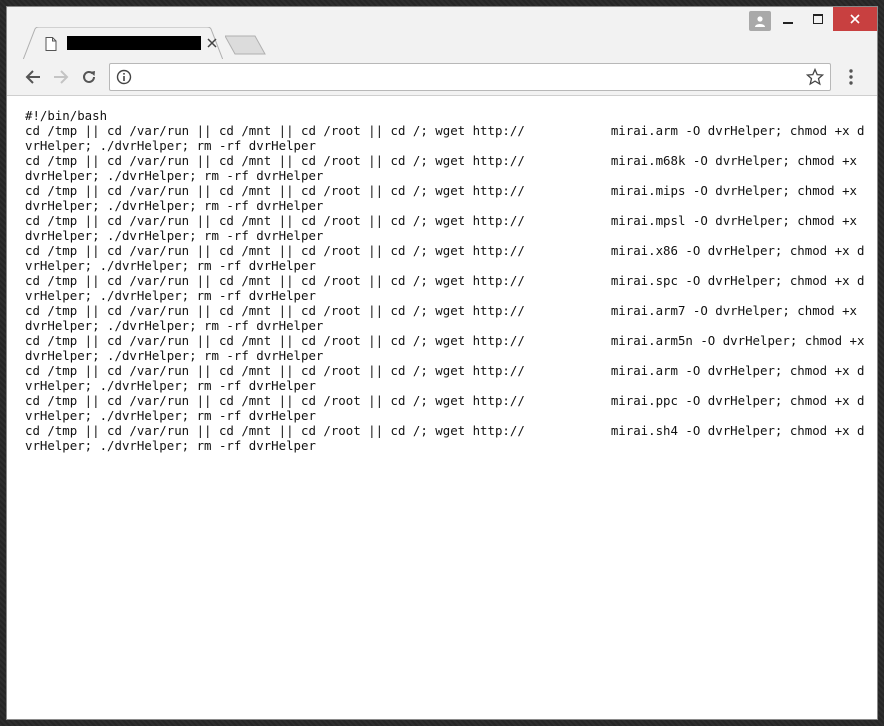  I want to click on profile-icon, so click(760, 21).